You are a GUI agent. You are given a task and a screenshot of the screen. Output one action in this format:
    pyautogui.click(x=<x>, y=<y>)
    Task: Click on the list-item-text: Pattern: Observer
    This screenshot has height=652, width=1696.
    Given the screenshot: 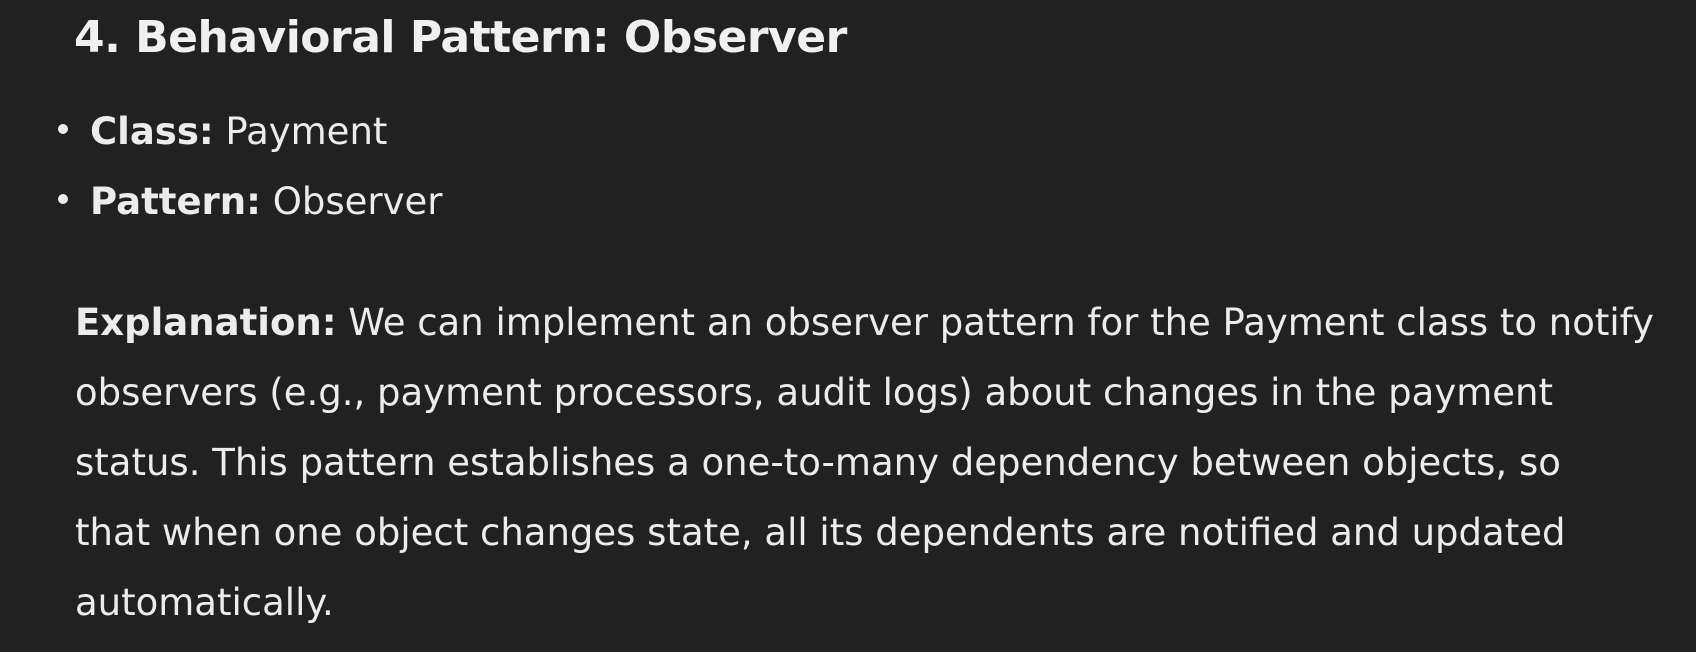 What is the action you would take?
    pyautogui.click(x=266, y=202)
    